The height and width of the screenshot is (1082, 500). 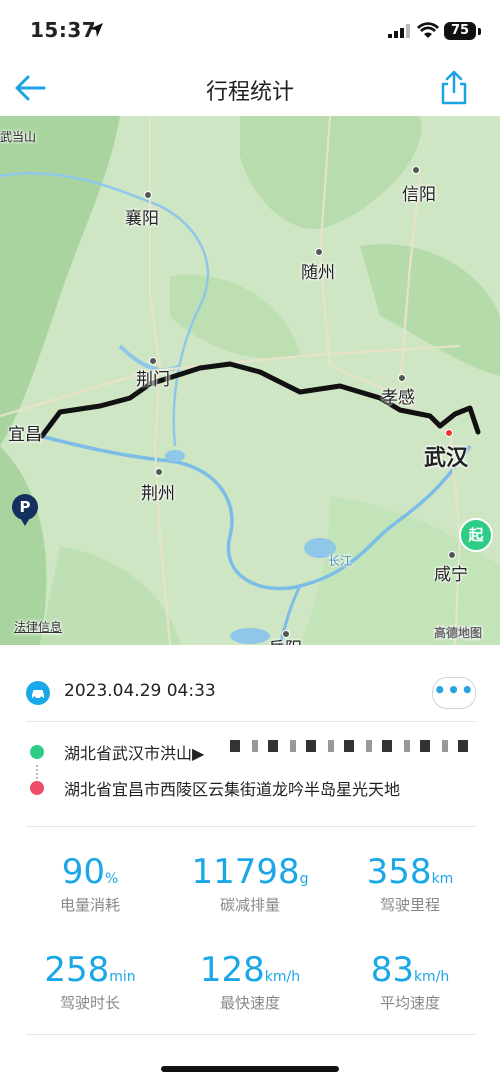 What do you see at coordinates (63, 30) in the screenshot?
I see `status-time: 15:37` at bounding box center [63, 30].